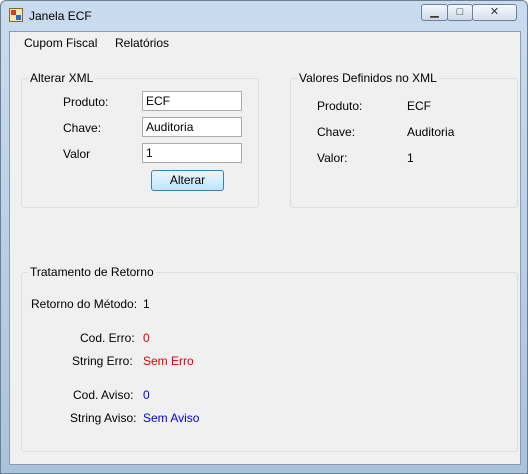 The width and height of the screenshot is (528, 474). I want to click on maximize-button: □, so click(460, 12).